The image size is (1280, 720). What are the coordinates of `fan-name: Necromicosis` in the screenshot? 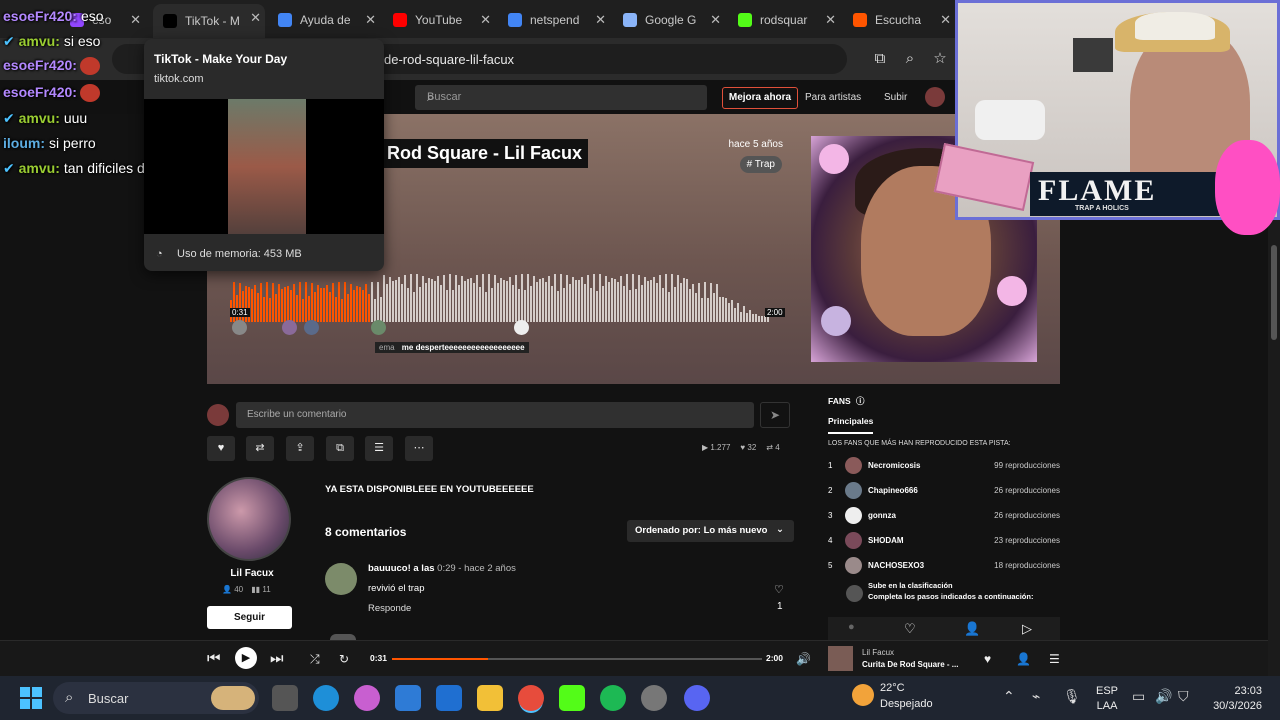 It's located at (894, 465).